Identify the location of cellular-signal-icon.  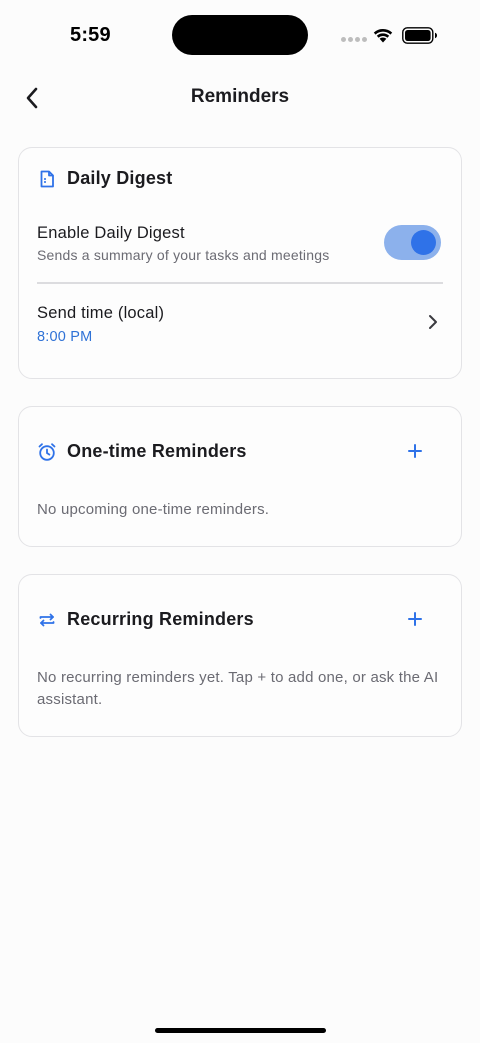
(354, 39).